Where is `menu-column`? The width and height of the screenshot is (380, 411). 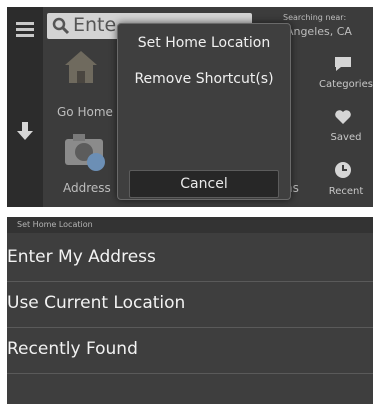
menu-column is located at coordinates (25, 107).